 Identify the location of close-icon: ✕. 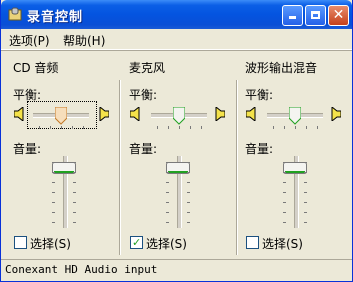
(338, 15).